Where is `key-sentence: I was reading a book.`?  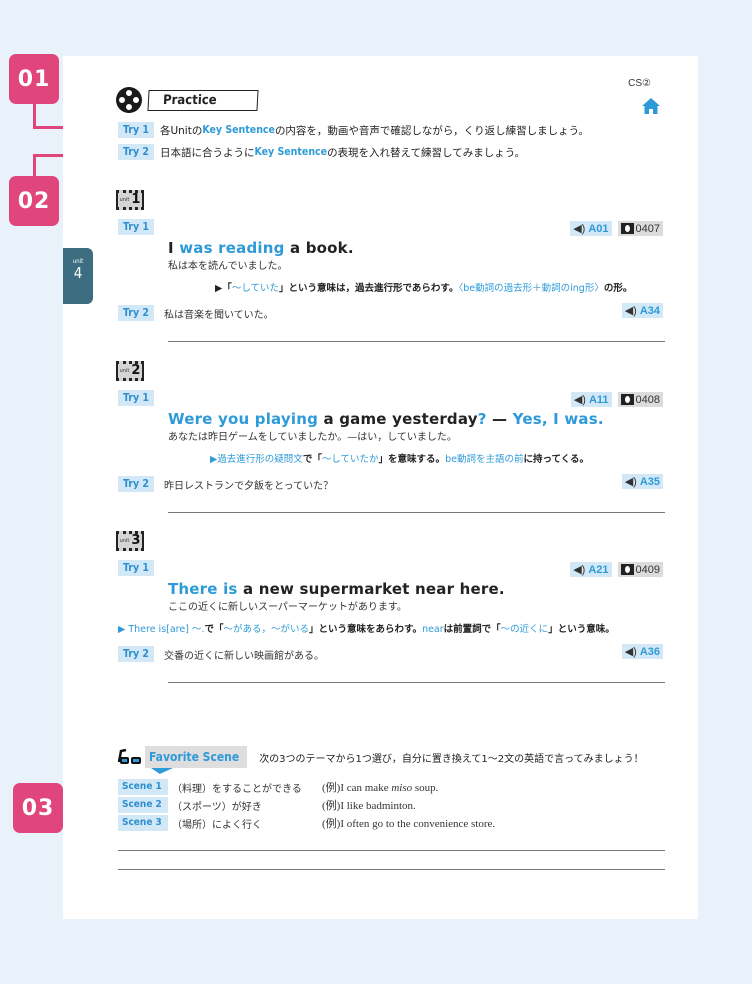 key-sentence: I was reading a book. is located at coordinates (261, 248).